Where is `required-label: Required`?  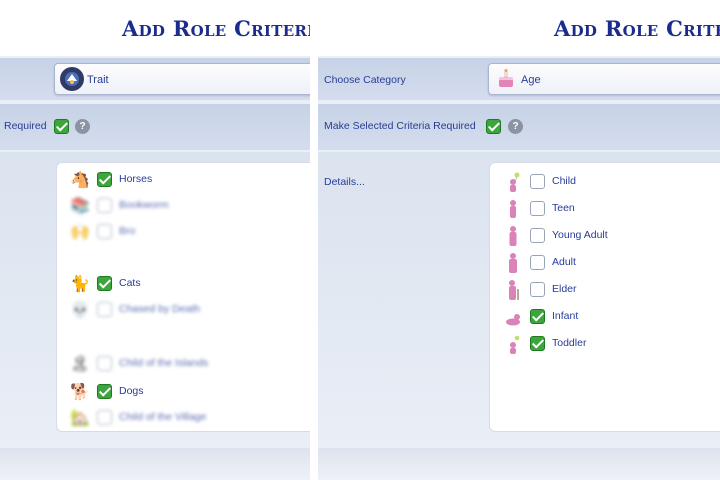 required-label: Required is located at coordinates (25, 126).